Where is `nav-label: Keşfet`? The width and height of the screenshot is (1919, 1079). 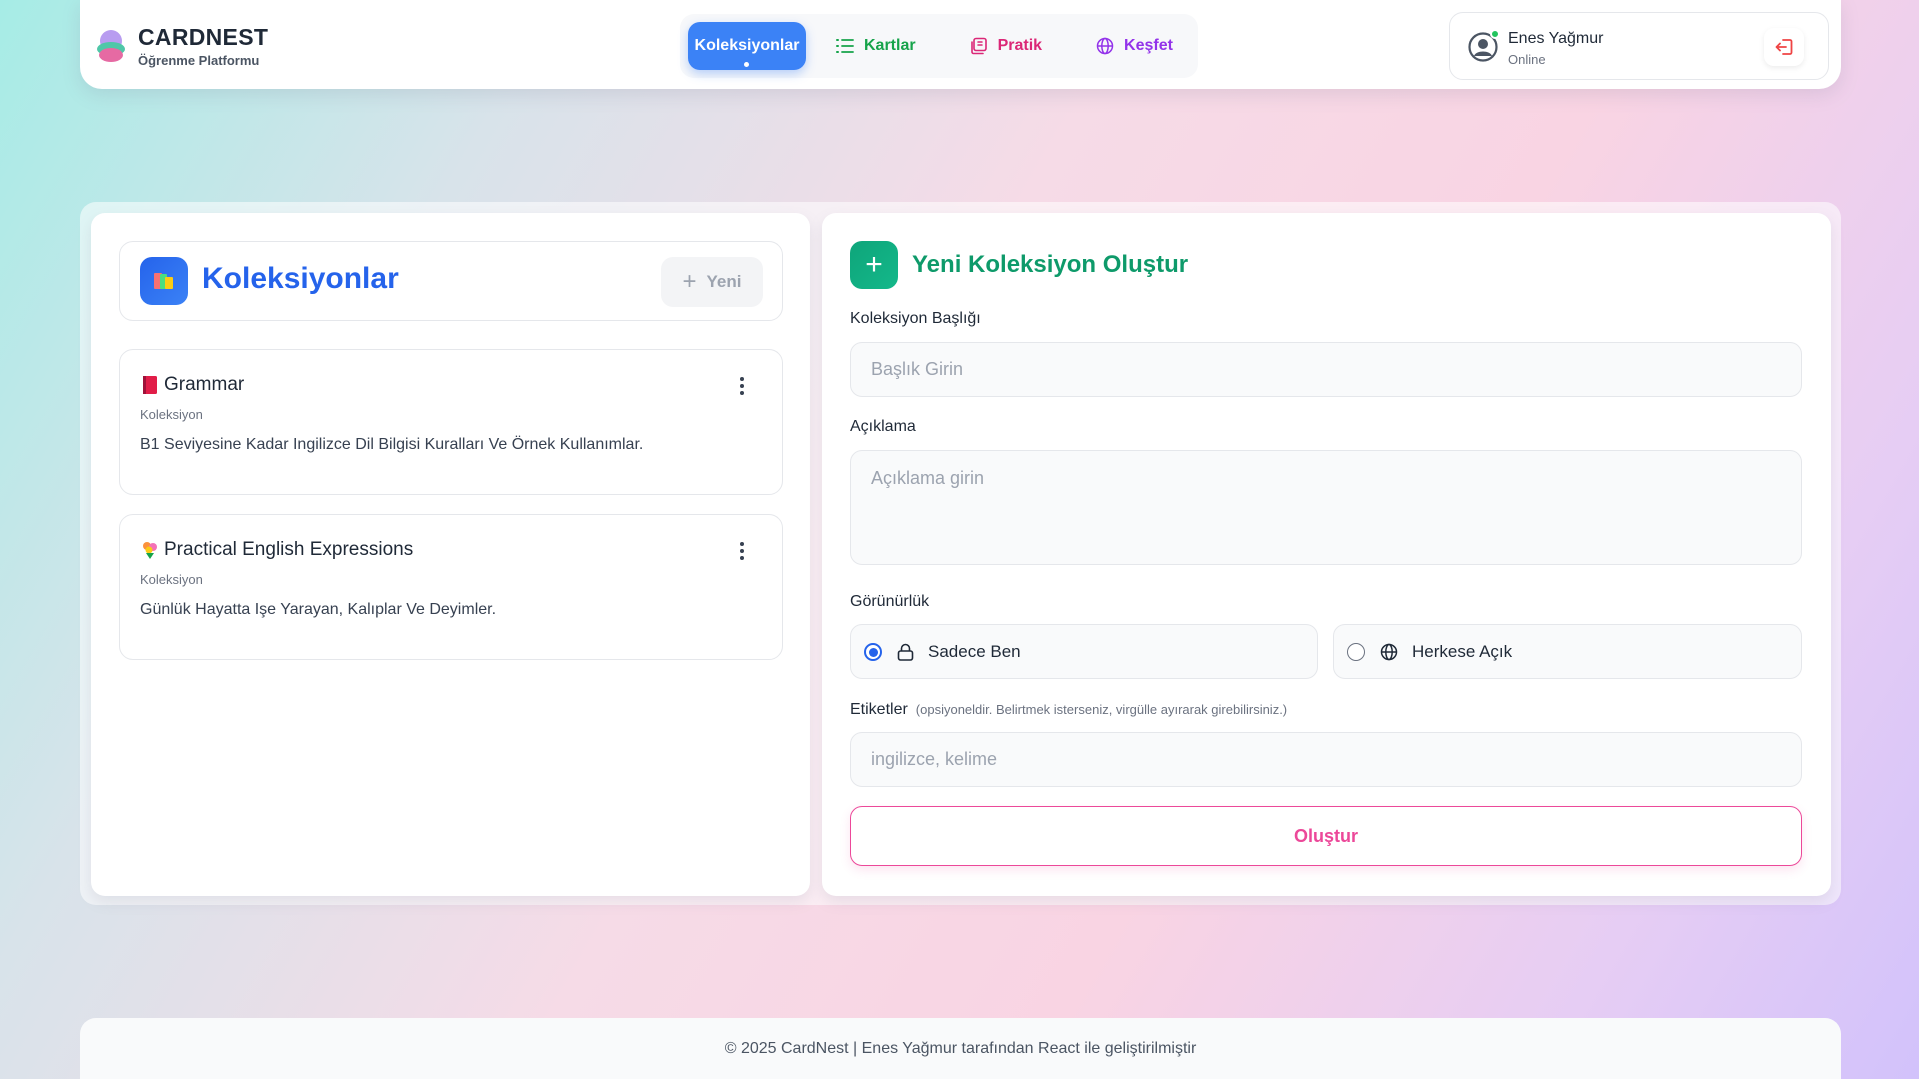
nav-label: Keşfet is located at coordinates (1148, 45).